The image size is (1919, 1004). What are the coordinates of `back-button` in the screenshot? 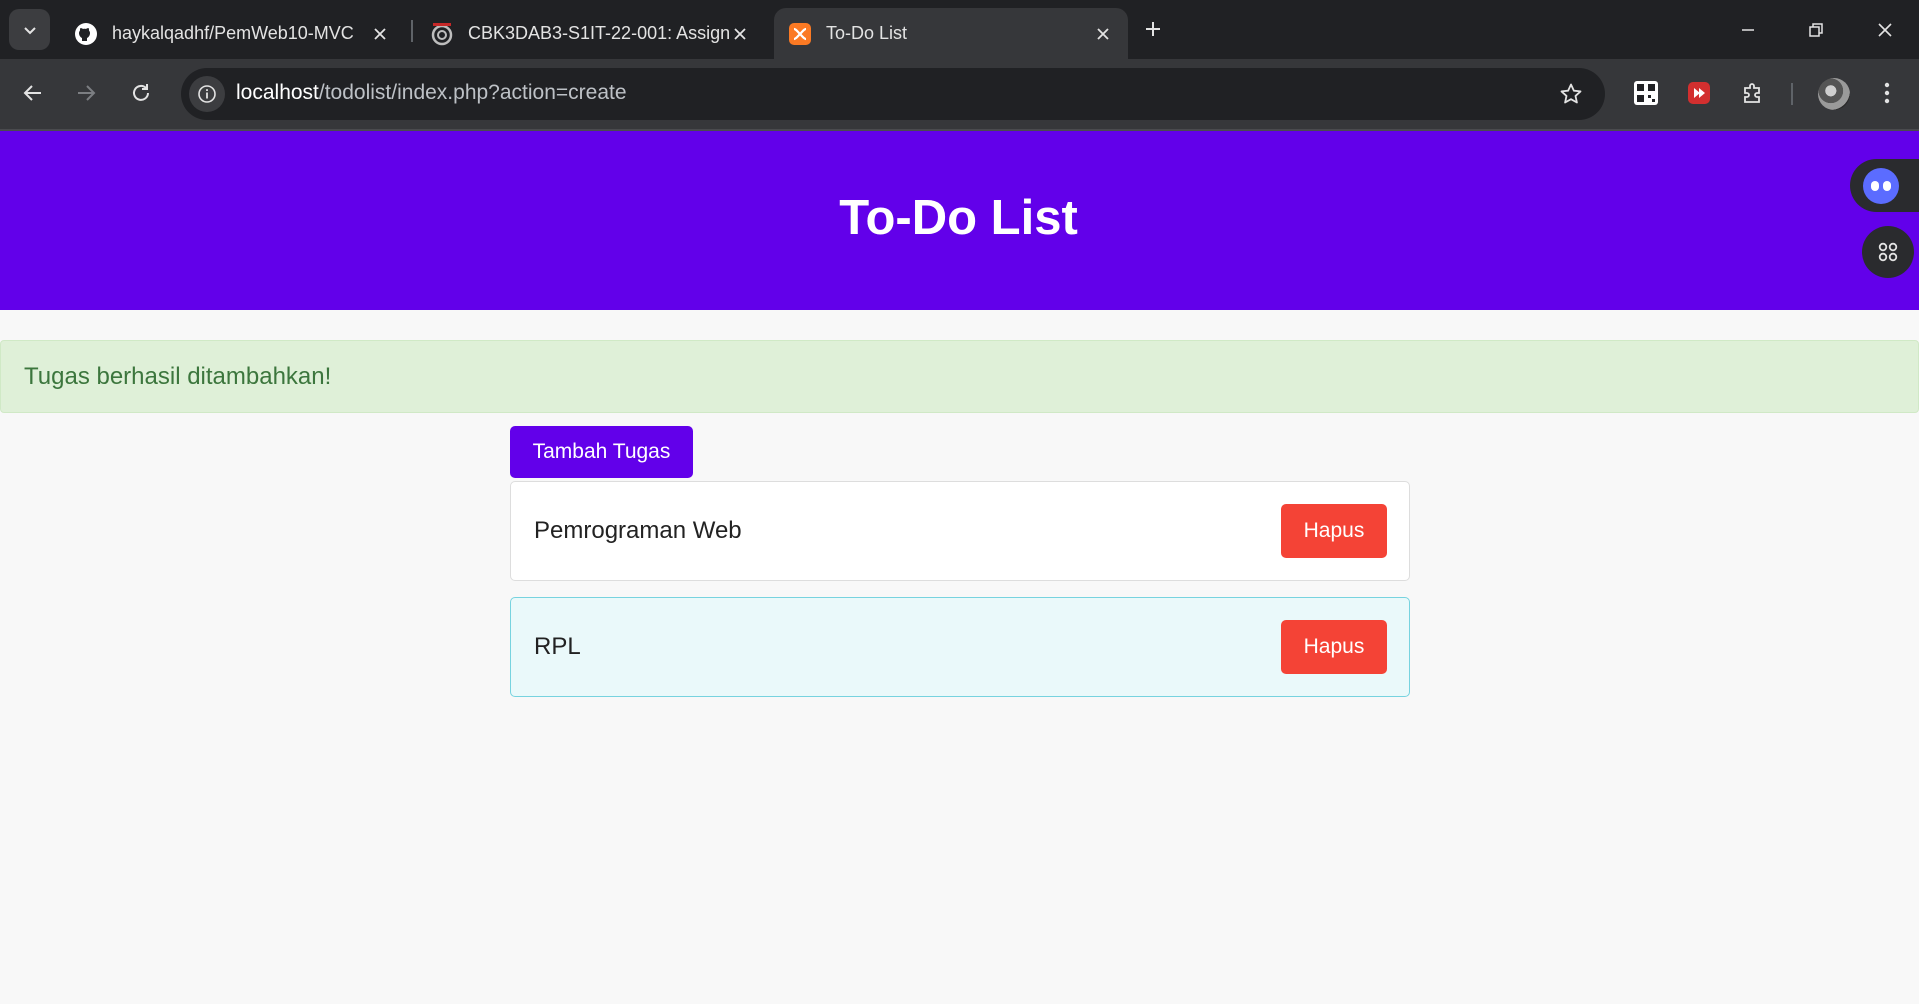 It's located at (33, 93).